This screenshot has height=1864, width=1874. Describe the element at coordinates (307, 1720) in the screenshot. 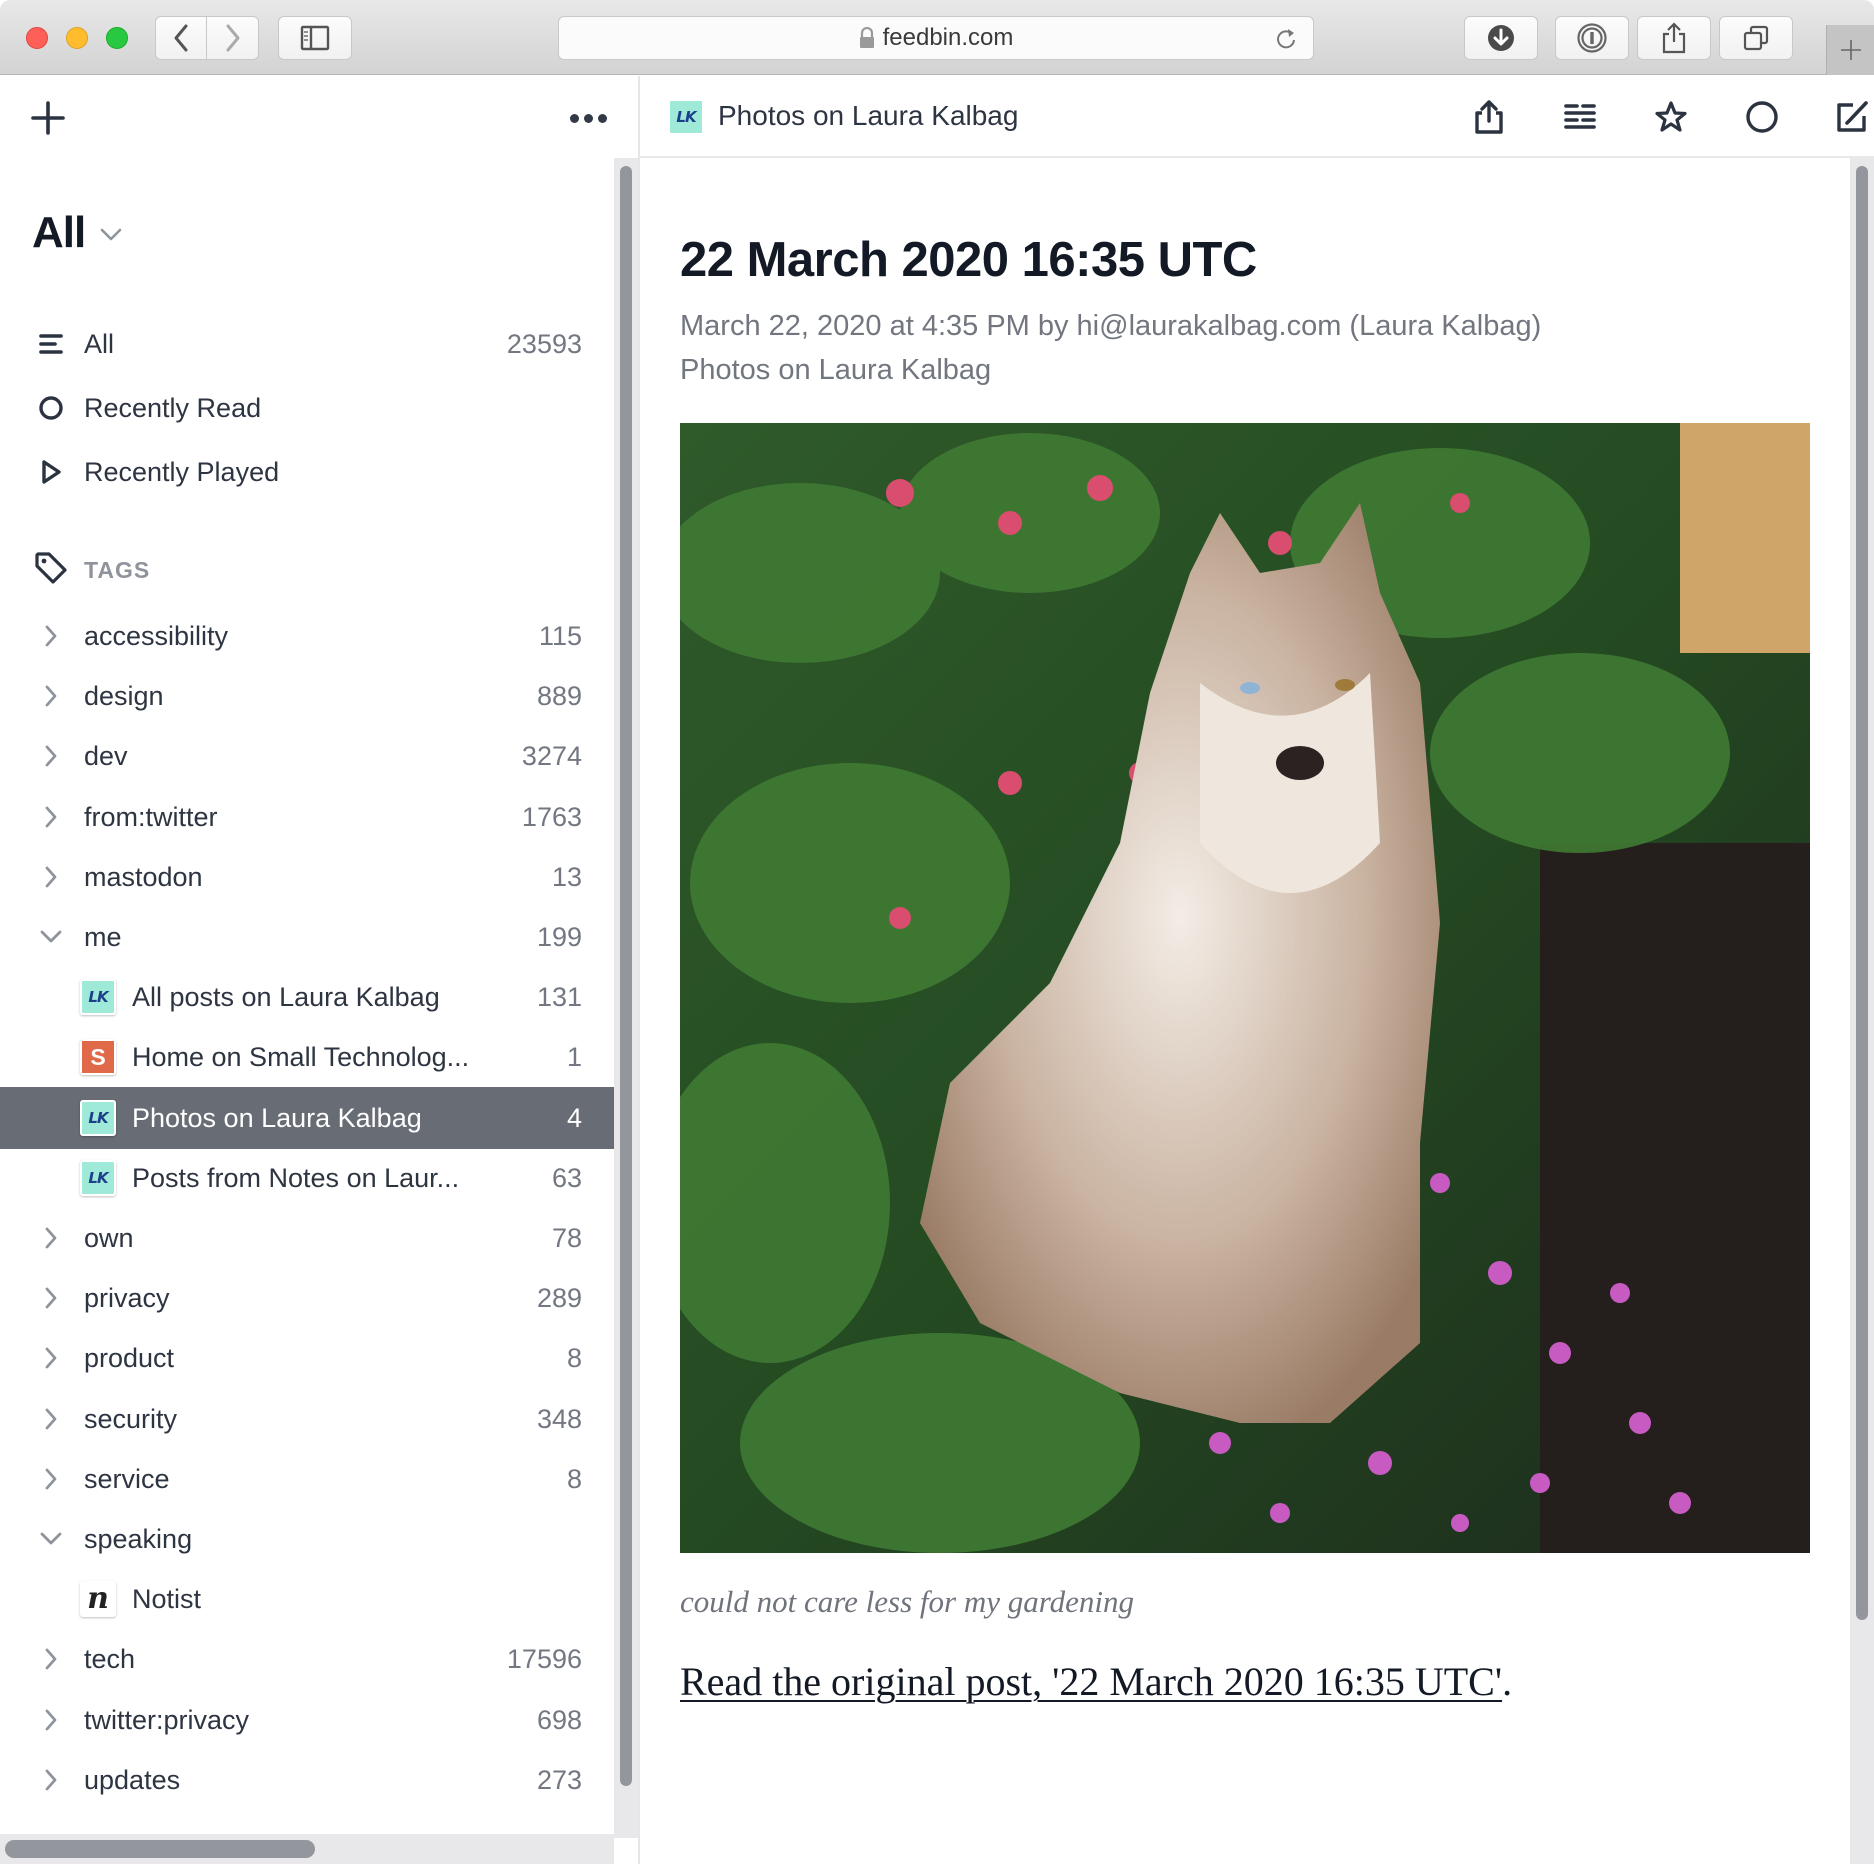

I see `tag-item: twitter:privacy 698` at that location.